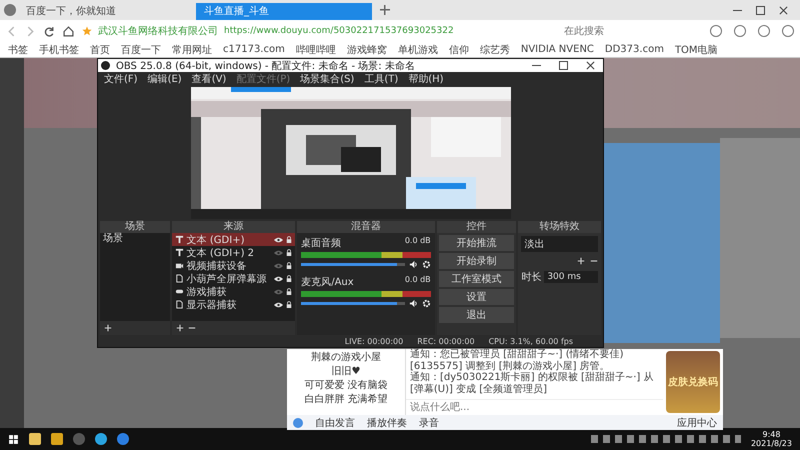 The width and height of the screenshot is (800, 450). Describe the element at coordinates (141, 49) in the screenshot. I see `bookmark-link: 百度一下` at that location.